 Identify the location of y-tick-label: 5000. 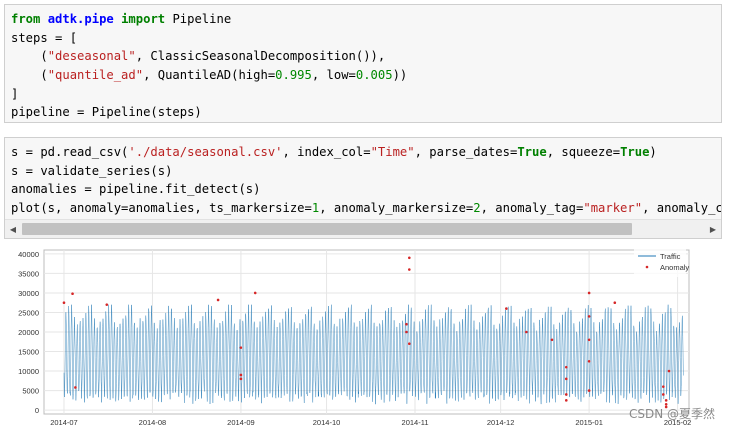
(30, 391).